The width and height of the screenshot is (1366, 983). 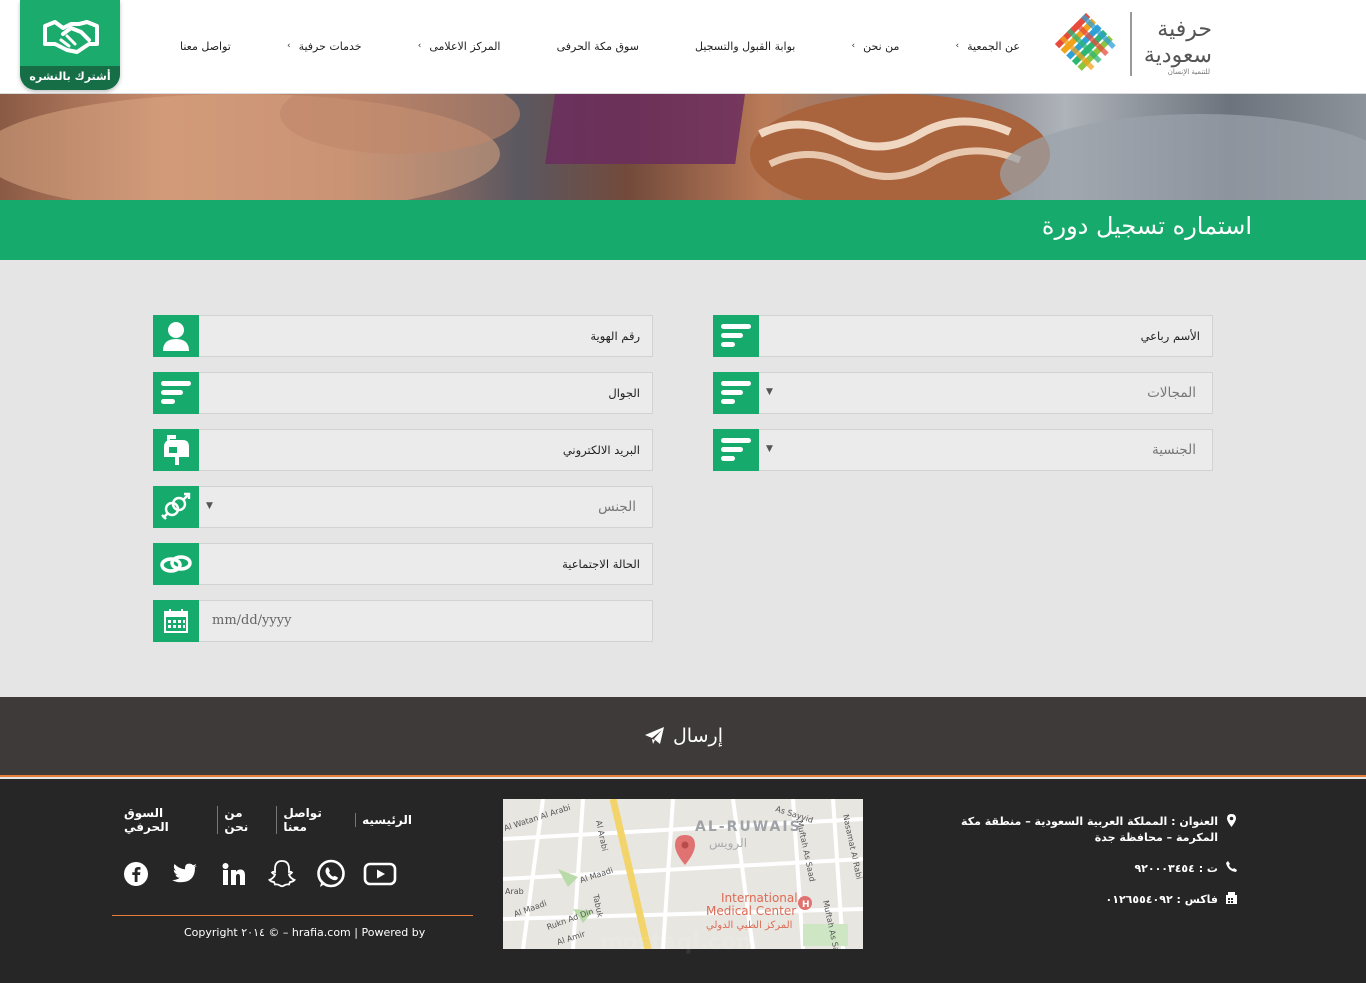 What do you see at coordinates (176, 450) in the screenshot?
I see `mailbox-icon` at bounding box center [176, 450].